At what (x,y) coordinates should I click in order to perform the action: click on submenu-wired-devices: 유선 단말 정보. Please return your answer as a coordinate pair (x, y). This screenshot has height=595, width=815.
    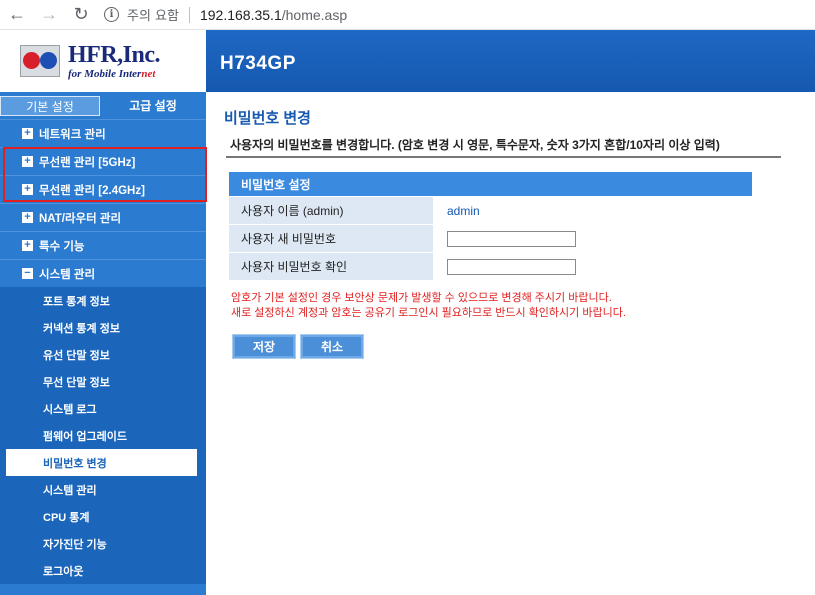
    Looking at the image, I should click on (103, 354).